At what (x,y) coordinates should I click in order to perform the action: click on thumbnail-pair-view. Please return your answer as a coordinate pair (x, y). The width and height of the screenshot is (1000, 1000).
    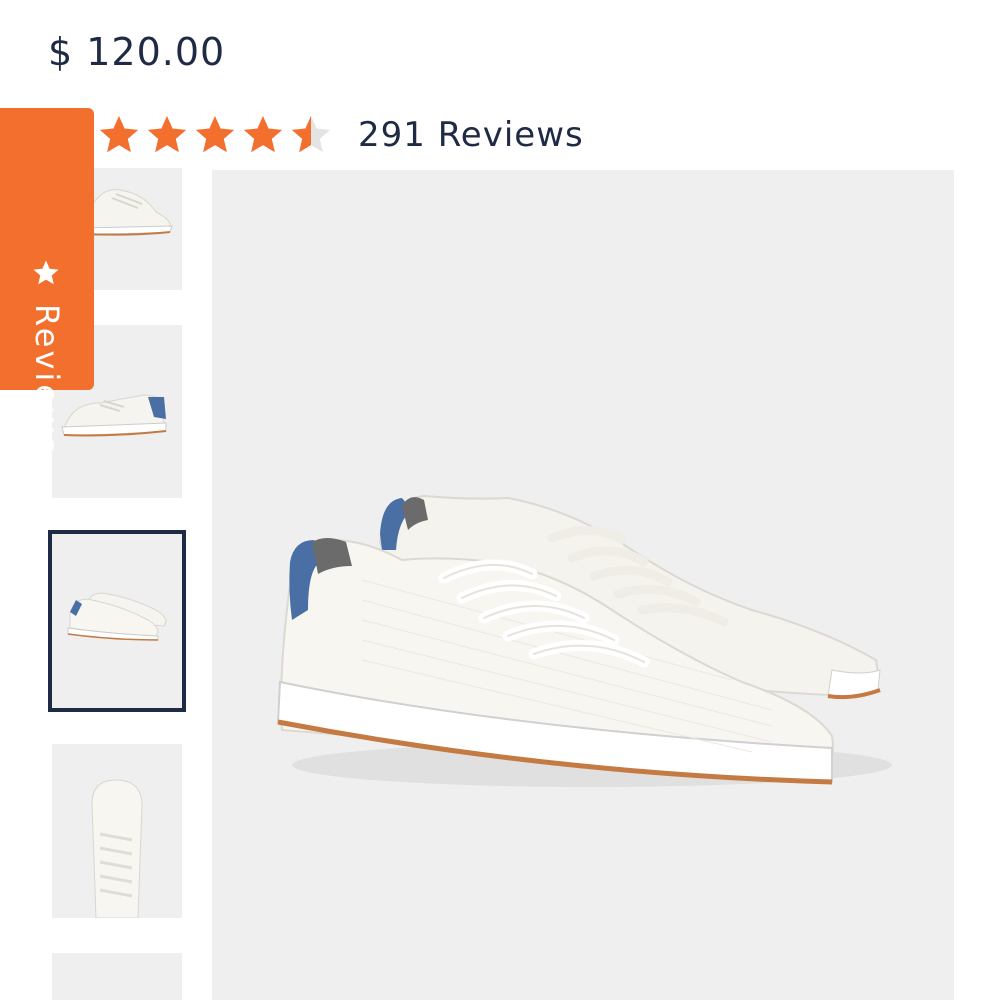
    Looking at the image, I should click on (117, 621).